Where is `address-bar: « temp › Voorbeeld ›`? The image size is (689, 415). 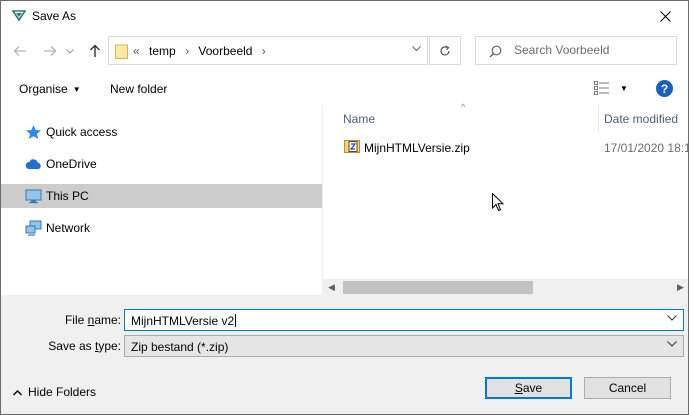 address-bar: « temp › Voorbeeld › is located at coordinates (268, 50).